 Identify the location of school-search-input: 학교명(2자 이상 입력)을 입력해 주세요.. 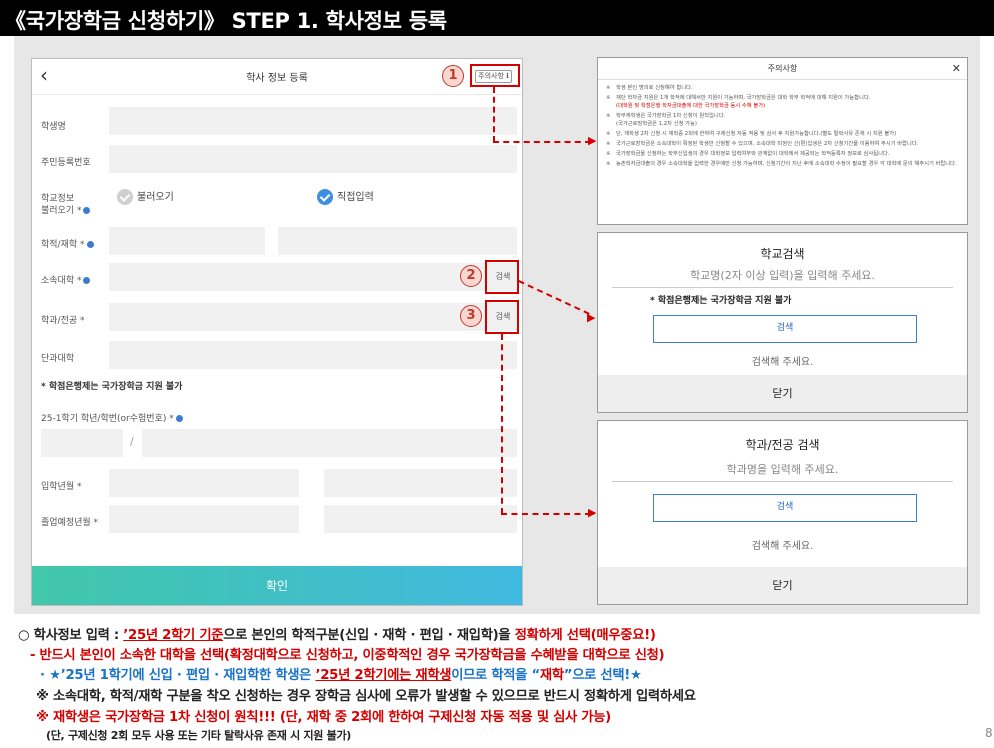
(782, 277).